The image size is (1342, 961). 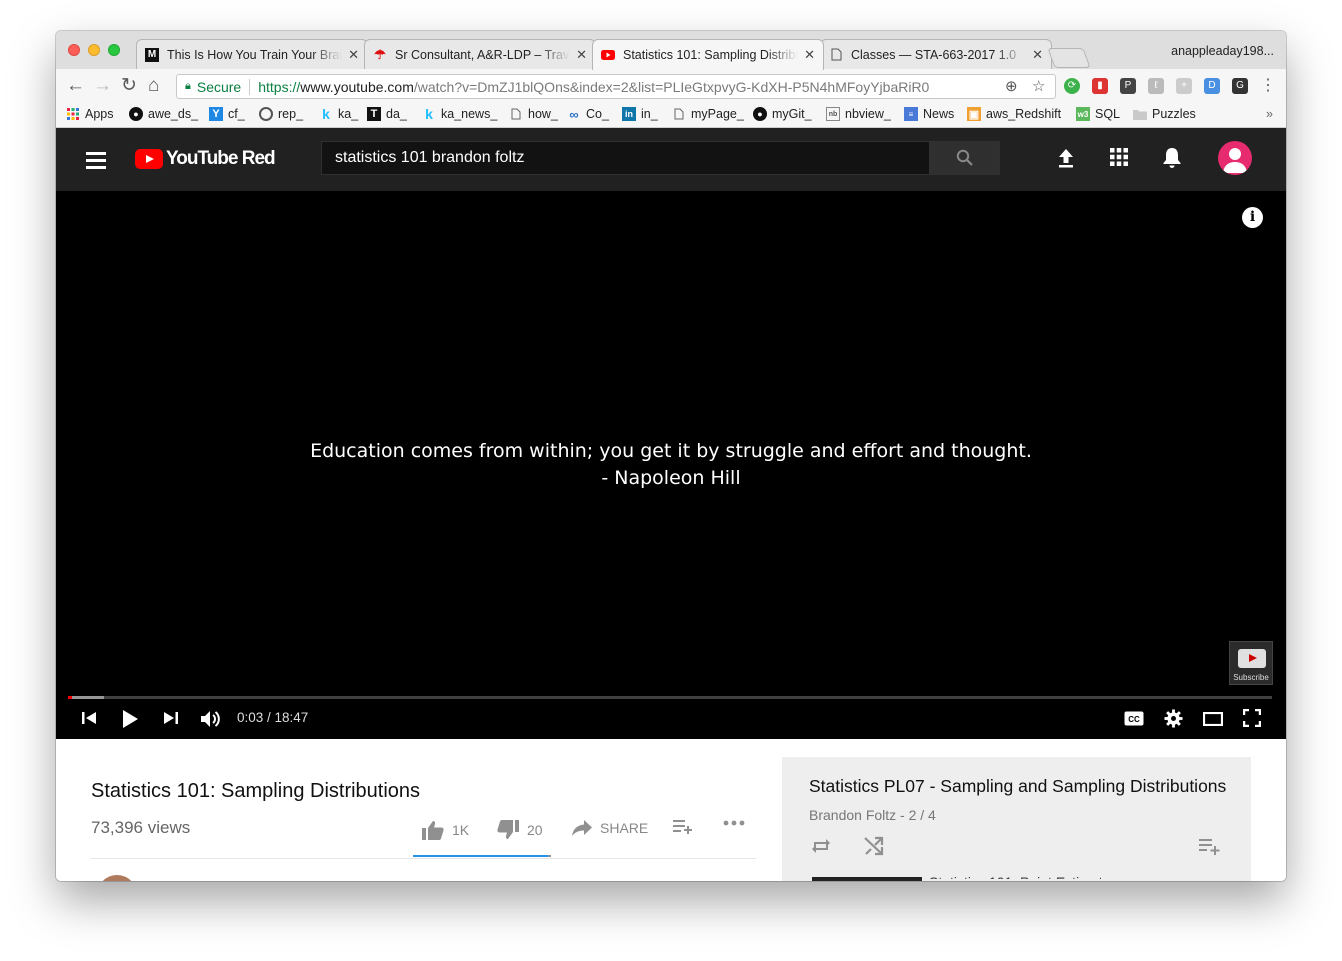 What do you see at coordinates (149, 159) in the screenshot?
I see `youtube-play-logo-icon` at bounding box center [149, 159].